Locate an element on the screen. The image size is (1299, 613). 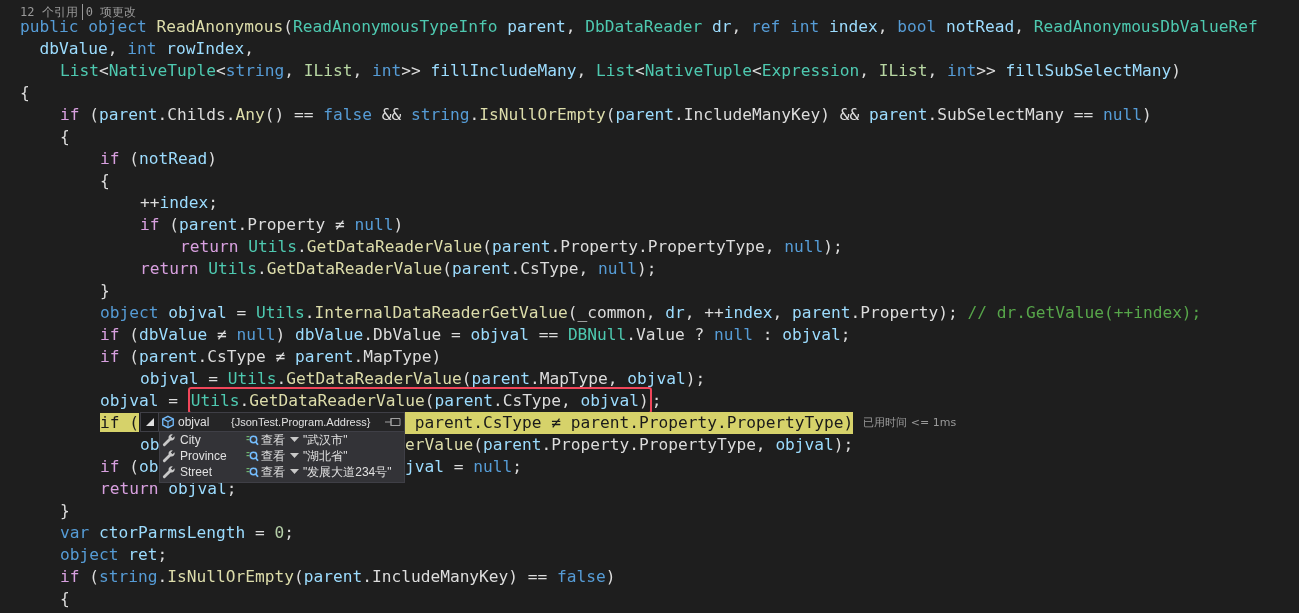
current-statement: parent.CsType ≠ parent.Property.PropertyType) is located at coordinates (629, 423).